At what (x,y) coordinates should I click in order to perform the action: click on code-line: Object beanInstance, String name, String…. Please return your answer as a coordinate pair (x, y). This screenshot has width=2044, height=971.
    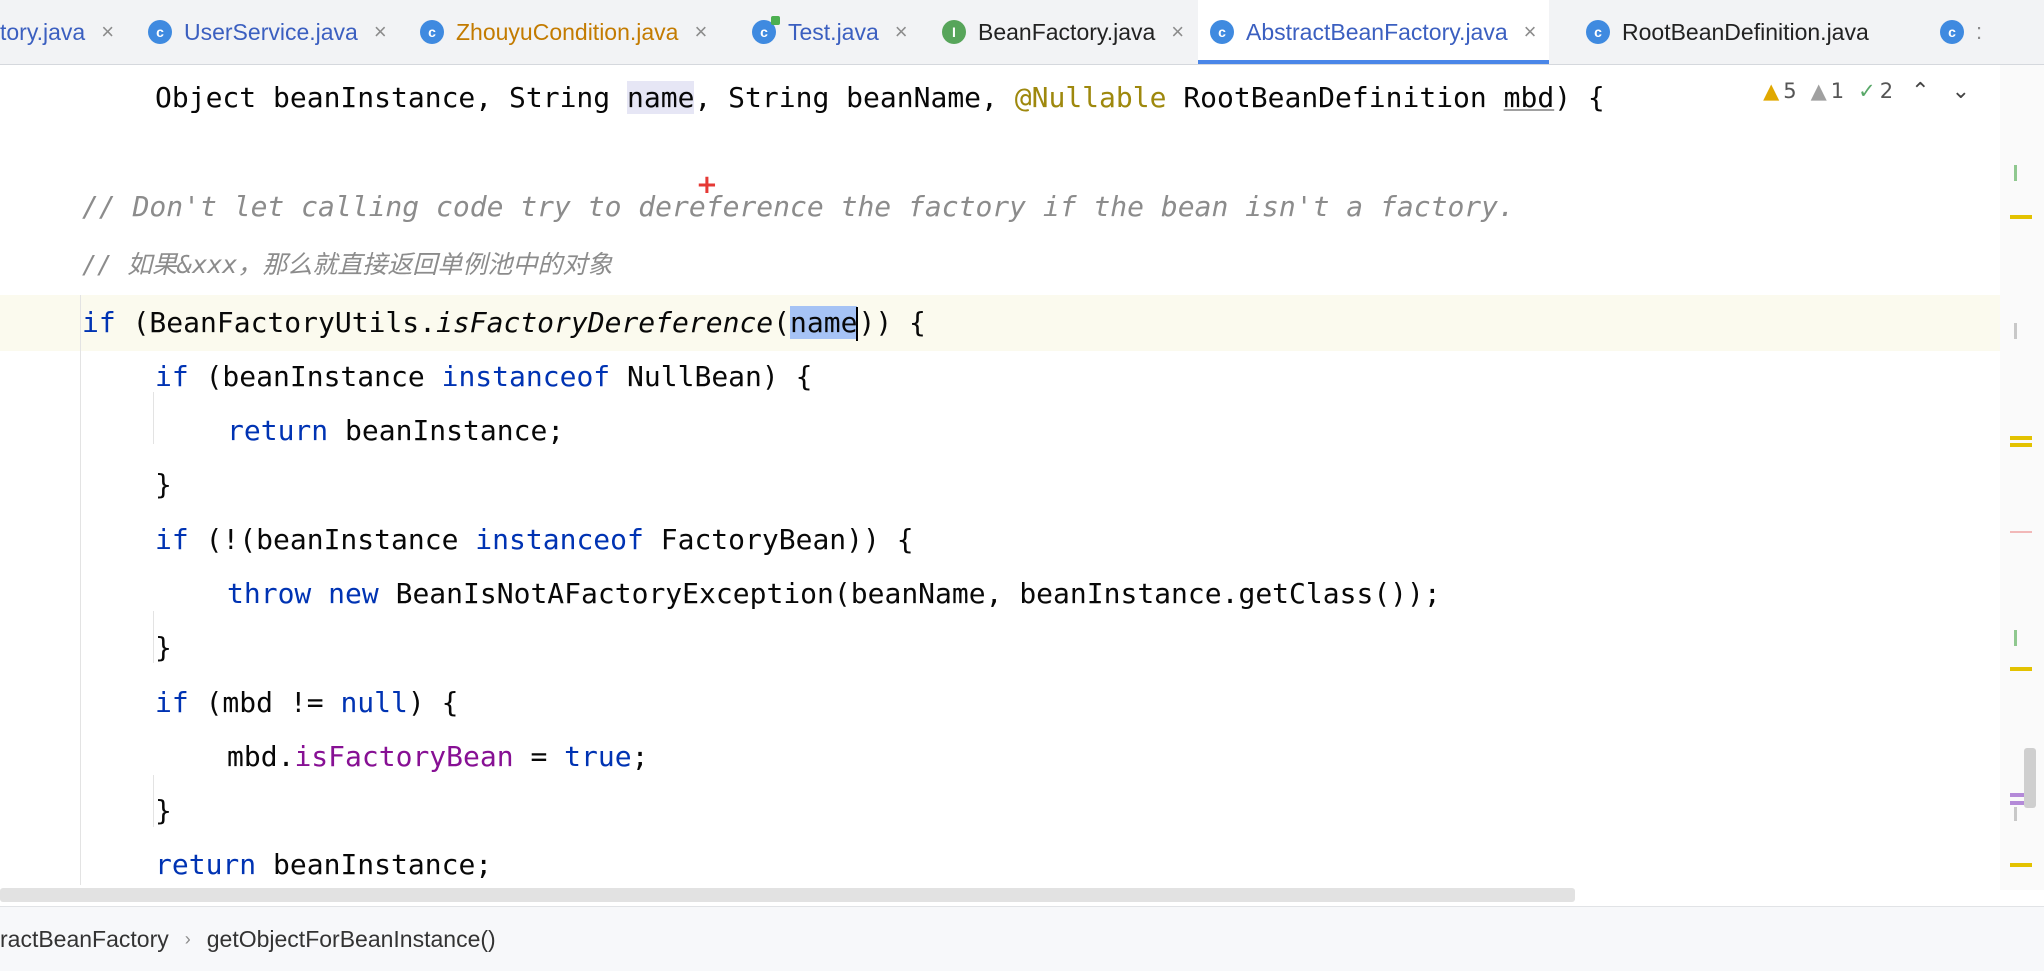
    Looking at the image, I should click on (880, 98).